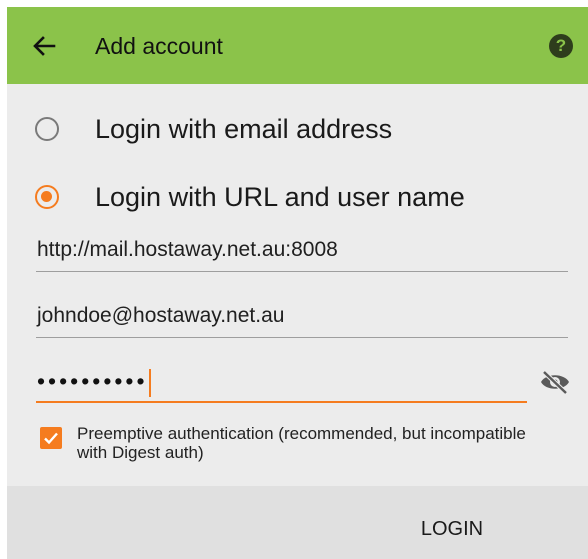 This screenshot has height=559, width=588. What do you see at coordinates (452, 529) in the screenshot?
I see `login-button: LOGIN` at bounding box center [452, 529].